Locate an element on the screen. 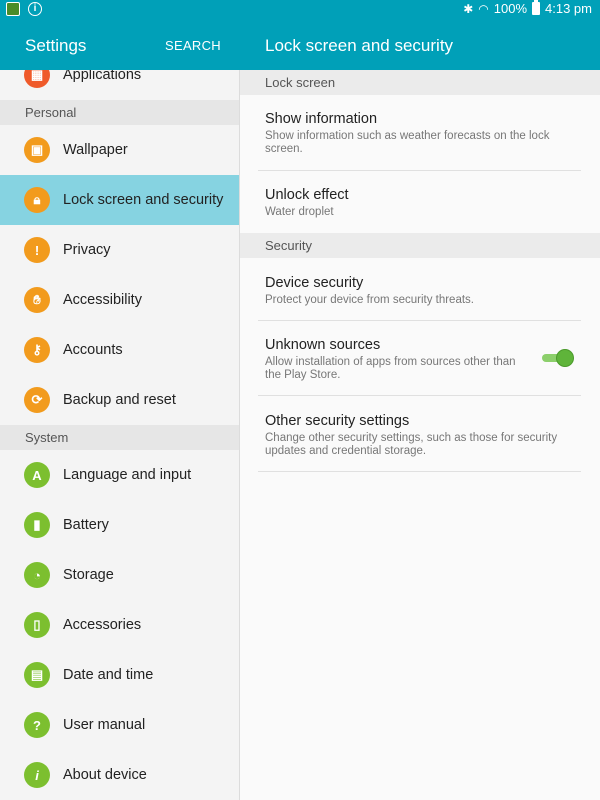 The height and width of the screenshot is (800, 600). sidebar-item-label: Language and input is located at coordinates (127, 475).